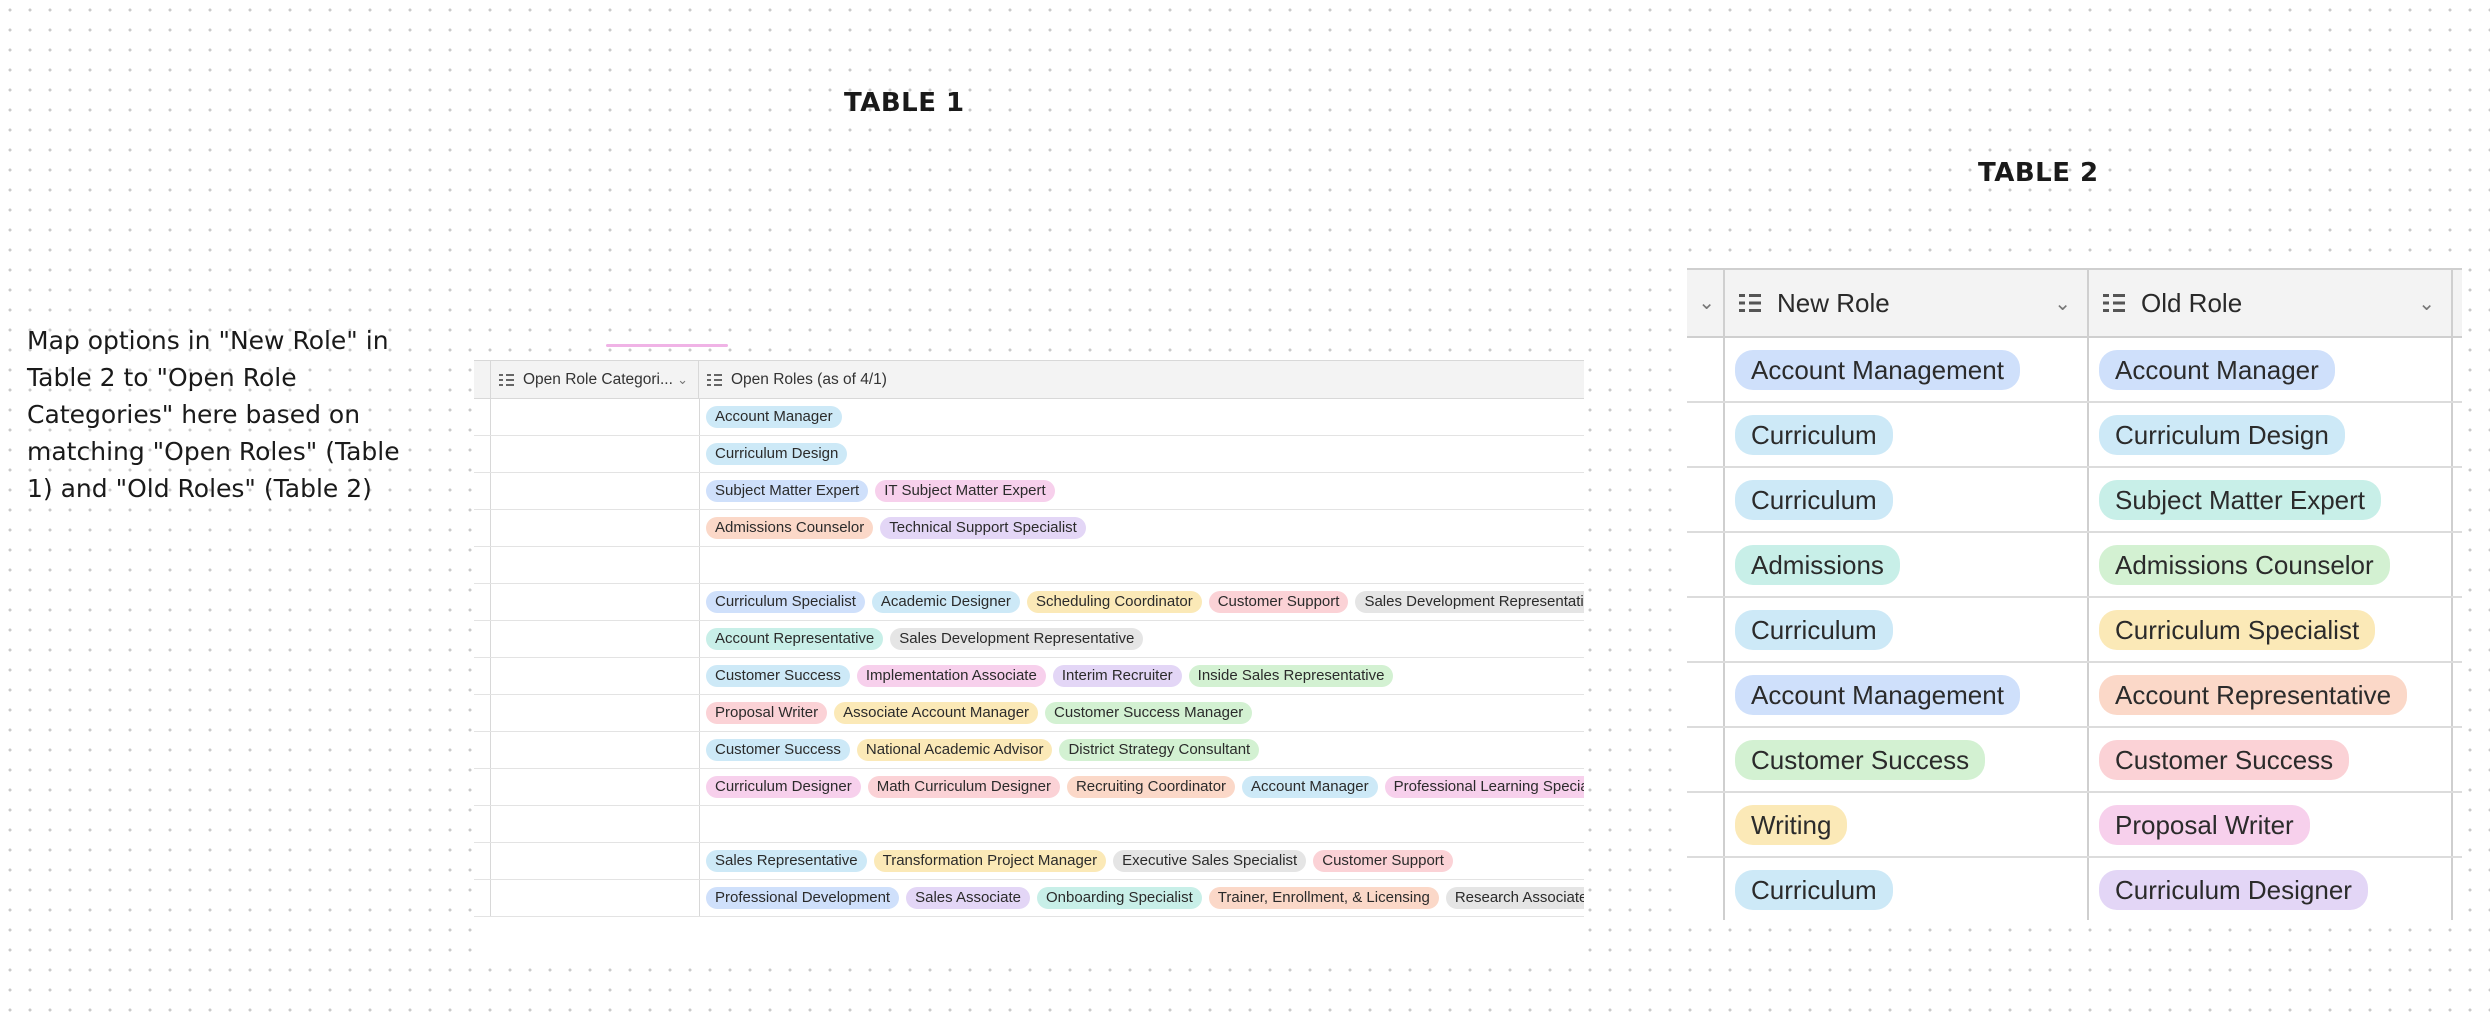 The image size is (2490, 1018). Describe the element at coordinates (767, 713) in the screenshot. I see `role-tag: Proposal Writer` at that location.